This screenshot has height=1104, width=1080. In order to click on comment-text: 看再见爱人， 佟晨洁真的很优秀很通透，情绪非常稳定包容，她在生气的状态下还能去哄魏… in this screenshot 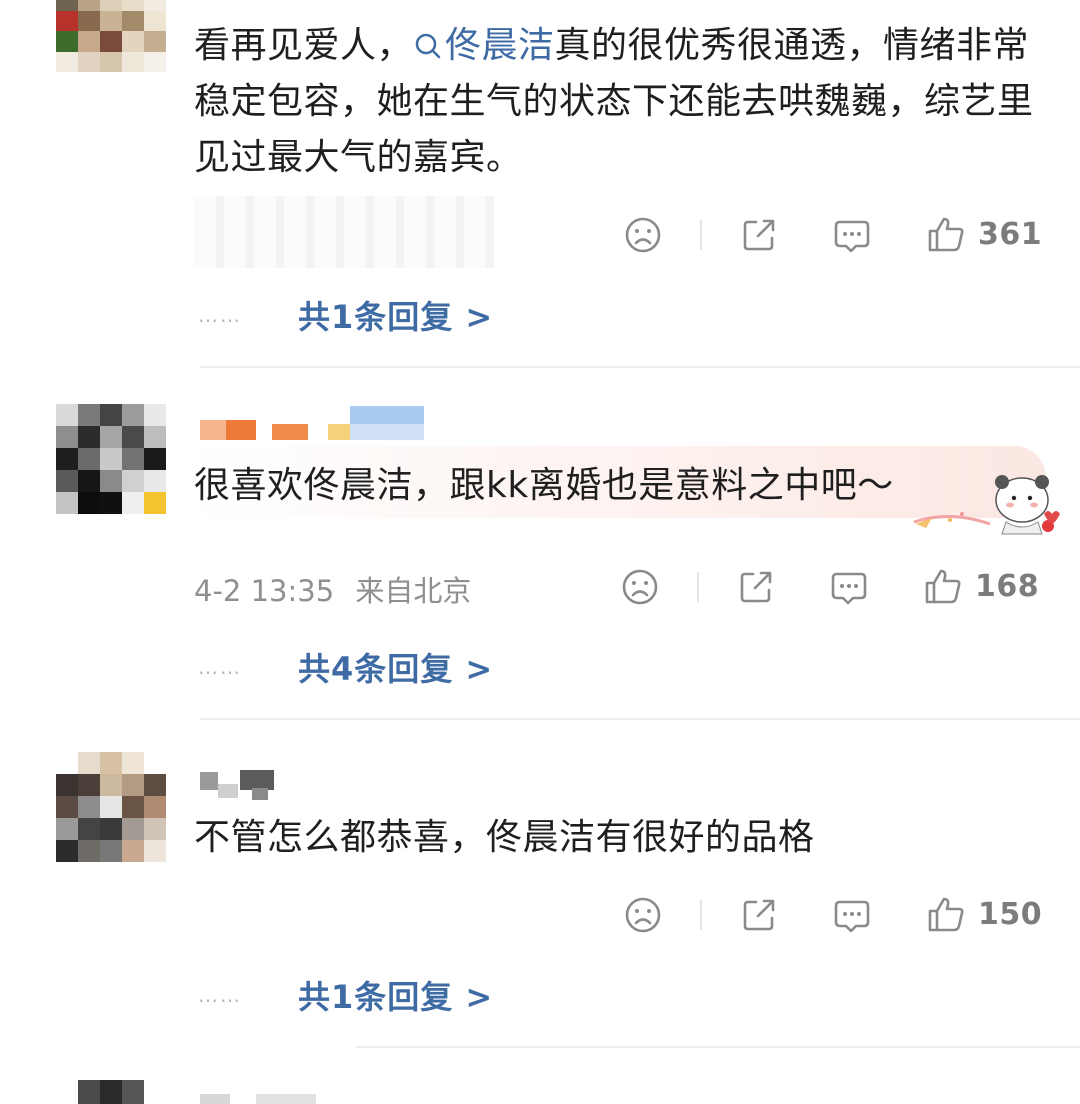, I will do `click(619, 102)`.